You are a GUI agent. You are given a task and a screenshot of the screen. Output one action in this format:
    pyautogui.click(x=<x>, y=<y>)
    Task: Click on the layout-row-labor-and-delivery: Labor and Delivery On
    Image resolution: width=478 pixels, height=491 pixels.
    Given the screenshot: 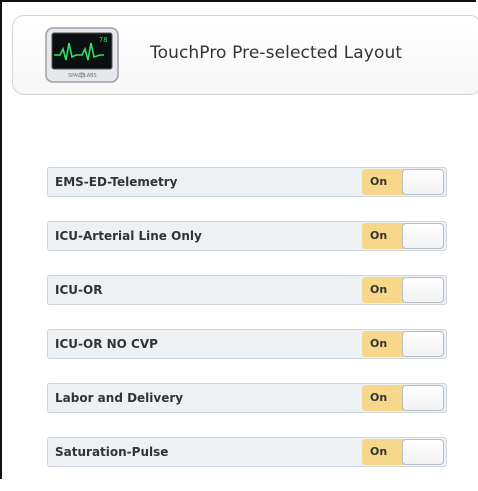 What is the action you would take?
    pyautogui.click(x=247, y=398)
    